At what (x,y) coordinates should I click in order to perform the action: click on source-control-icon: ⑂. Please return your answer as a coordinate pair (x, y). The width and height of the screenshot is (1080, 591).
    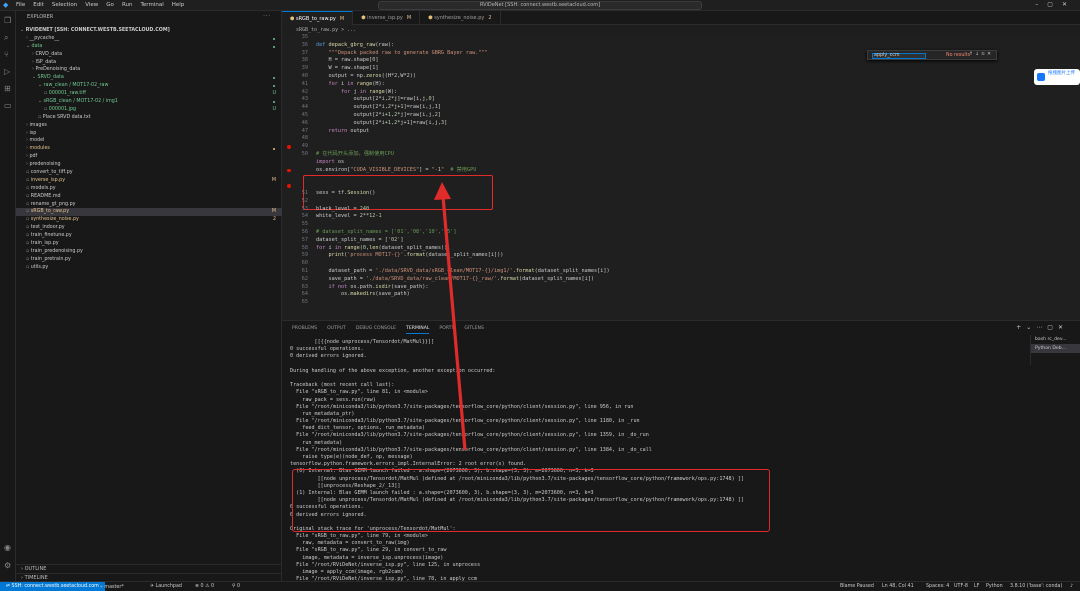
    Looking at the image, I should click on (6, 54).